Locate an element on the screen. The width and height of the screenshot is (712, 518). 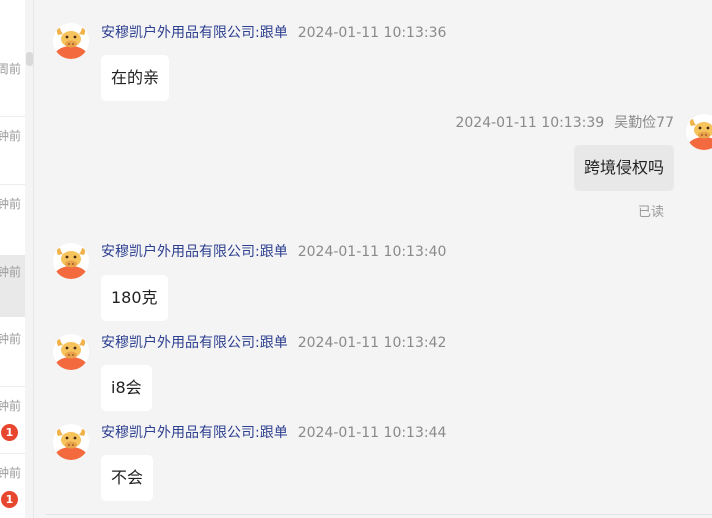
scrollbar-track is located at coordinates (29, 259).